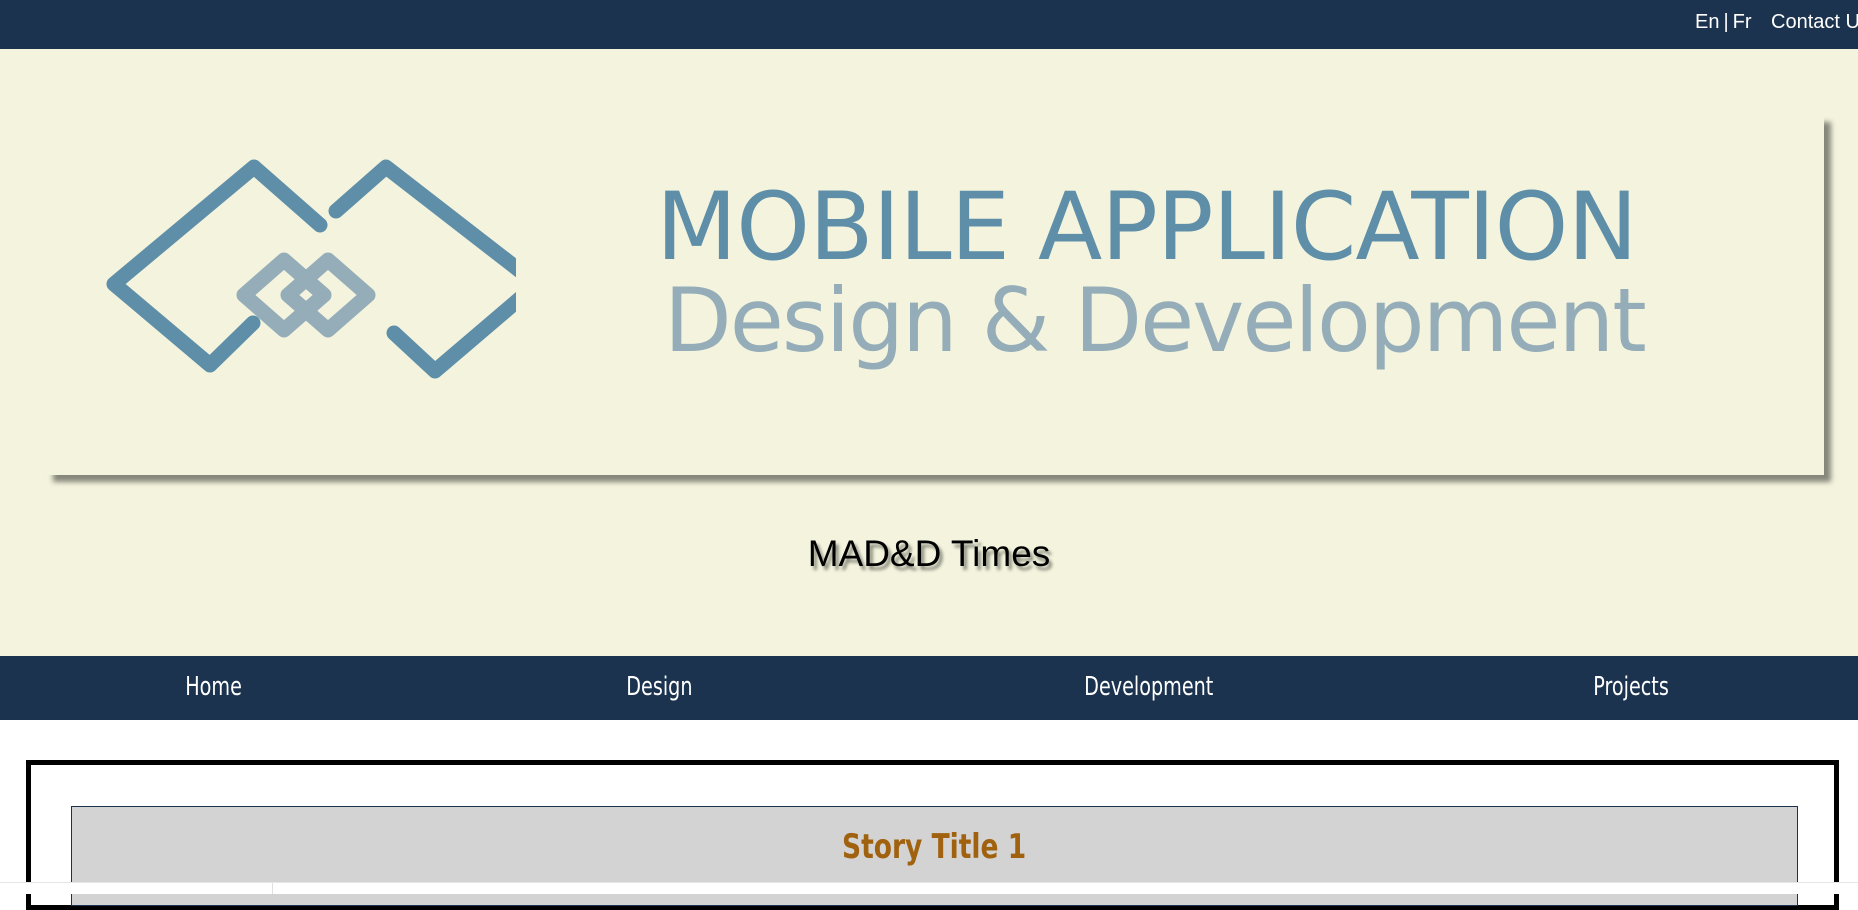 The height and width of the screenshot is (910, 1858). Describe the element at coordinates (929, 24) in the screenshot. I see `top-utility-bar: En | Fr Contact Us` at that location.